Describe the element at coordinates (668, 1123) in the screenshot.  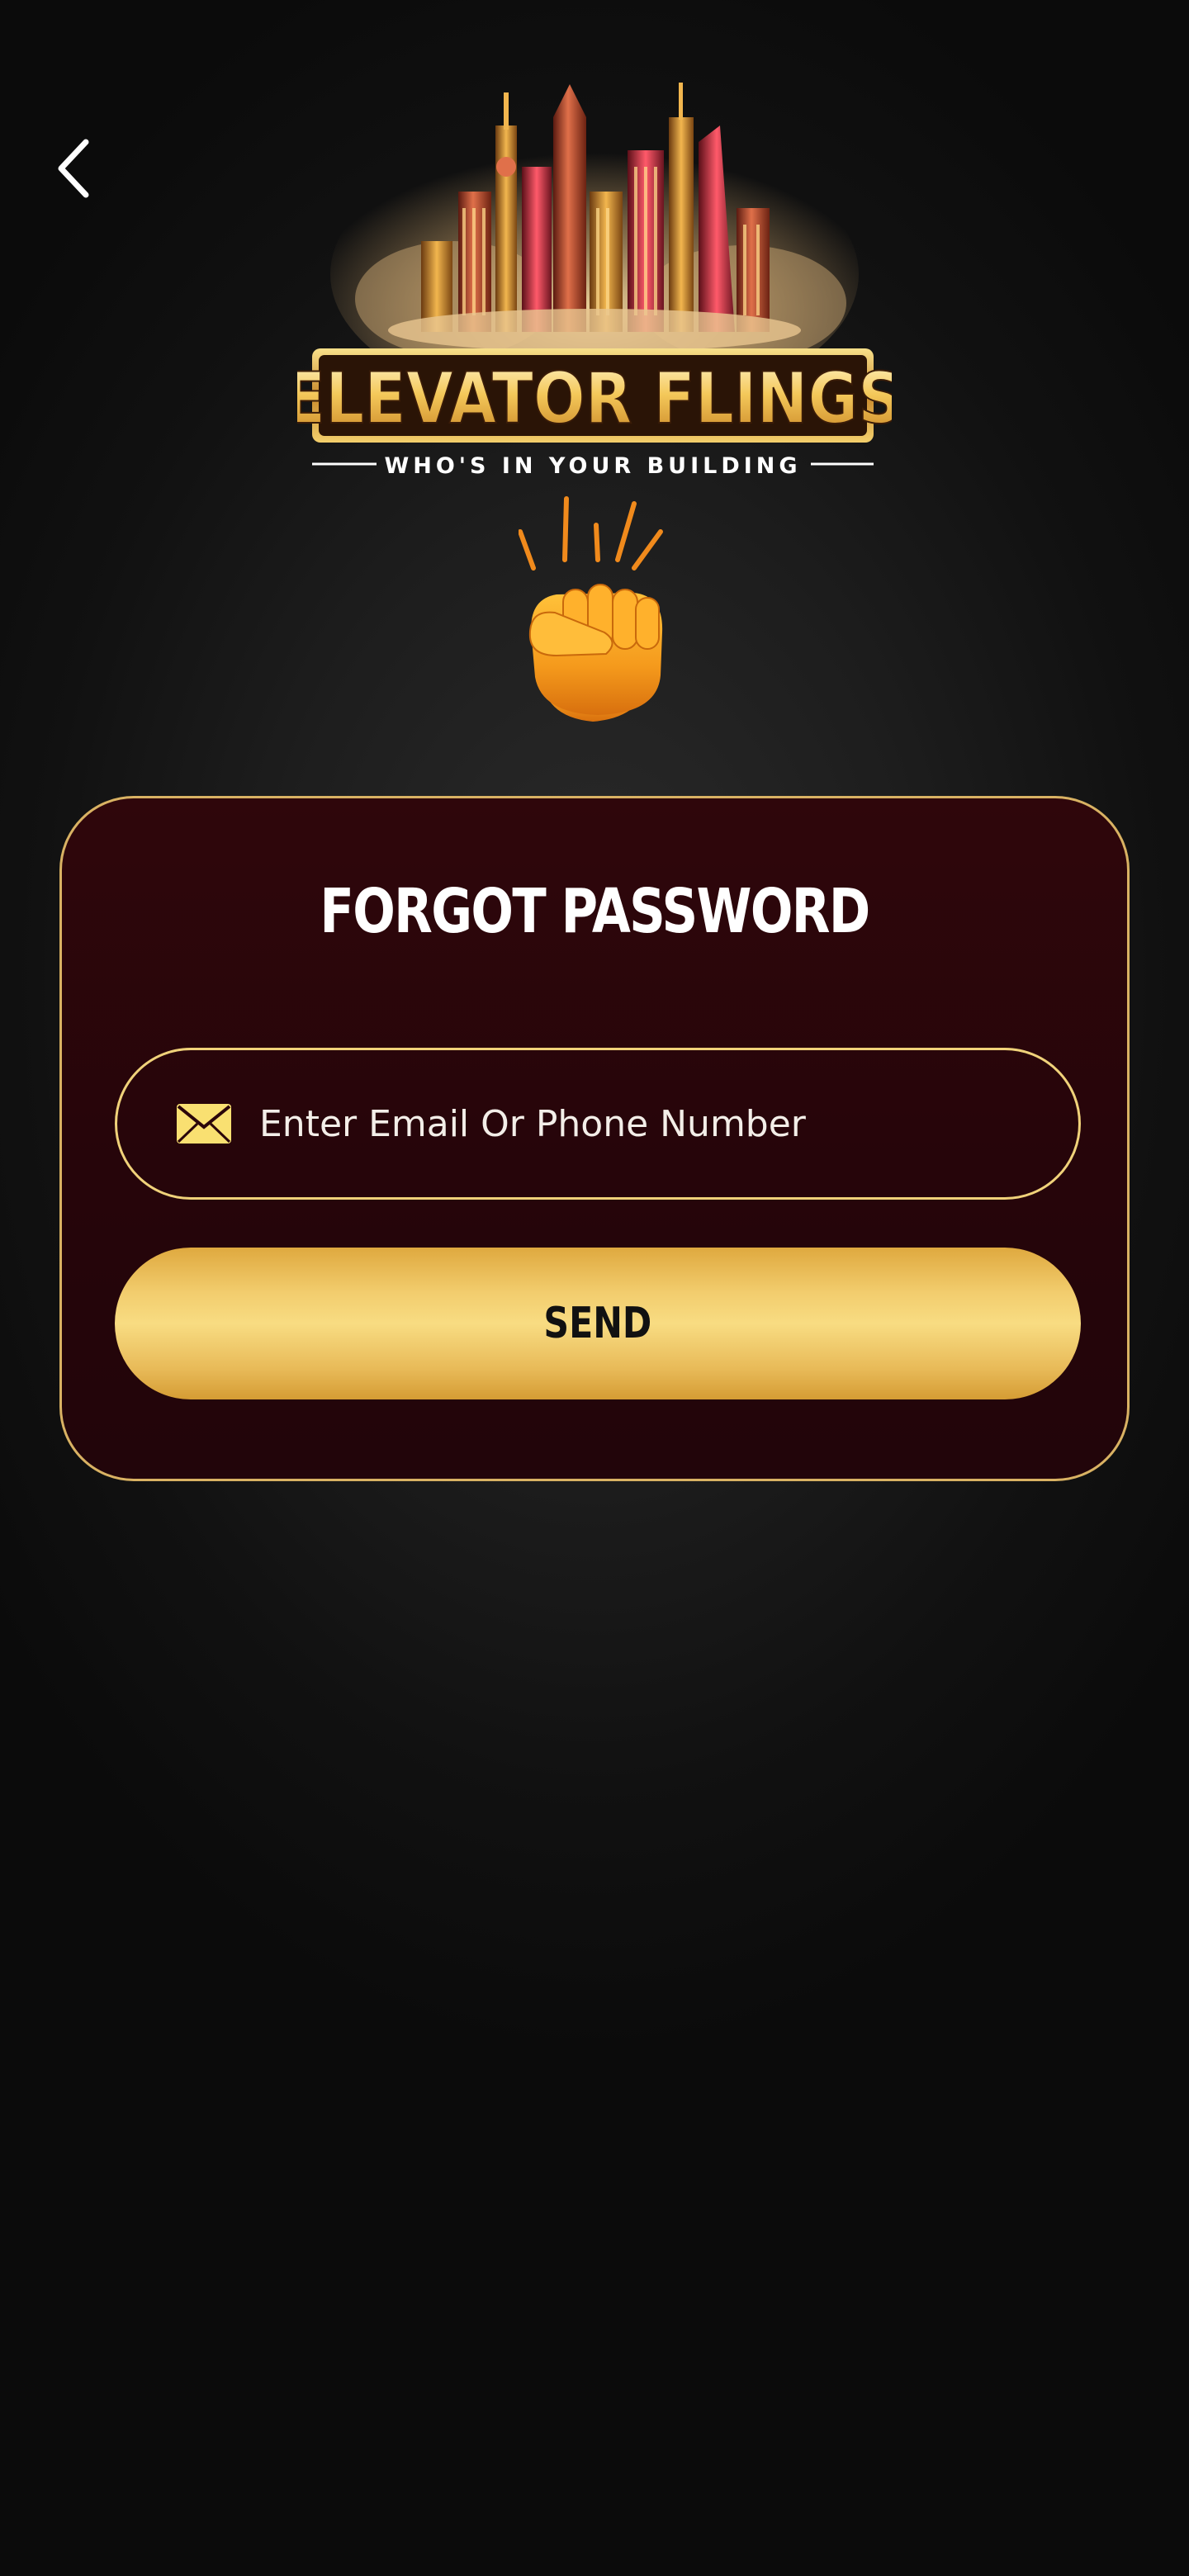
I see `email-input` at that location.